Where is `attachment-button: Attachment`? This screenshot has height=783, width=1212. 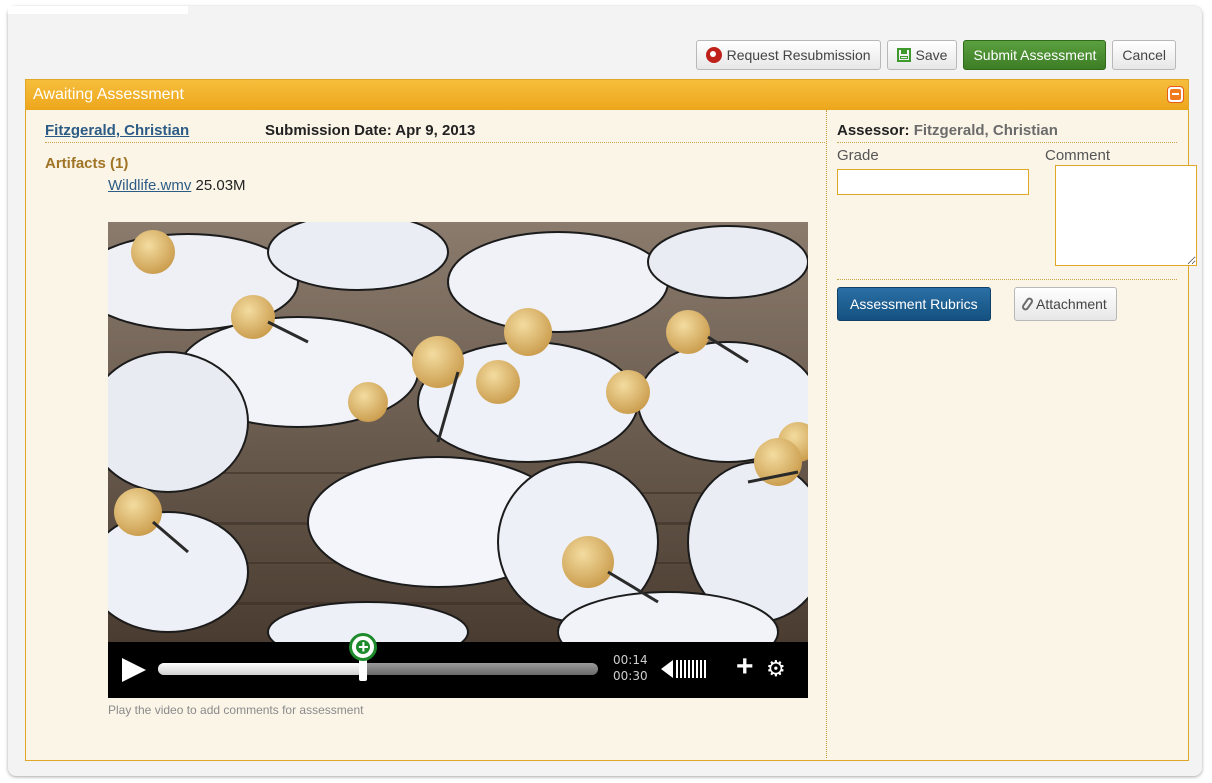
attachment-button: Attachment is located at coordinates (1065, 304).